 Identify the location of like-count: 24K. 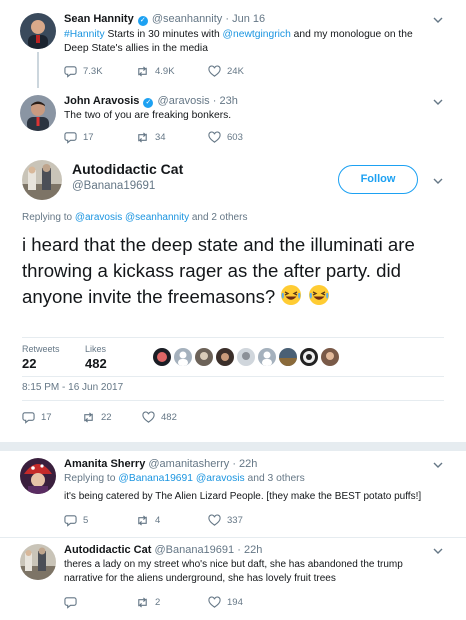
(235, 71).